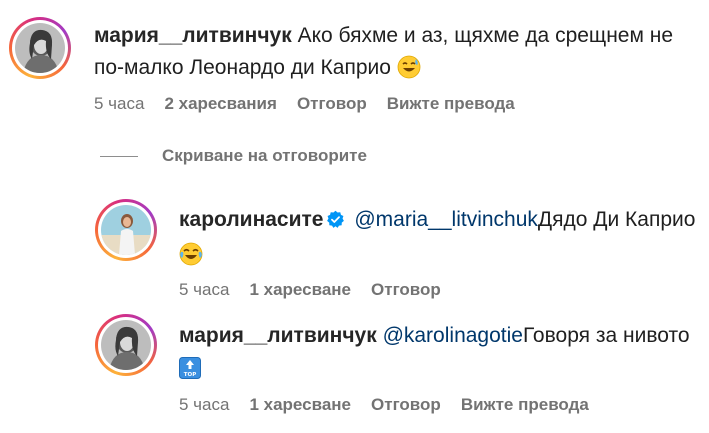  Describe the element at coordinates (119, 156) in the screenshot. I see `divider-line` at that location.